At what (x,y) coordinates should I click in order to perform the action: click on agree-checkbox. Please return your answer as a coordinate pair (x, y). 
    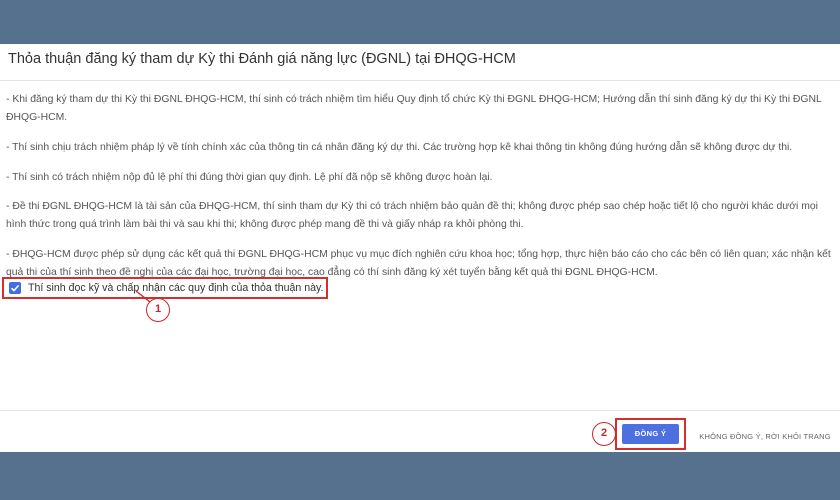
    Looking at the image, I should click on (15, 288).